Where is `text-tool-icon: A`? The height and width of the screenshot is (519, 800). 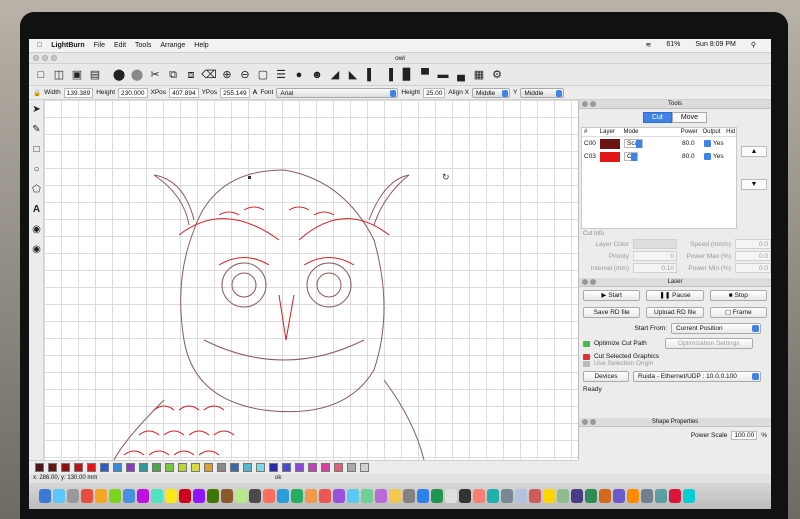 text-tool-icon: A is located at coordinates (255, 92).